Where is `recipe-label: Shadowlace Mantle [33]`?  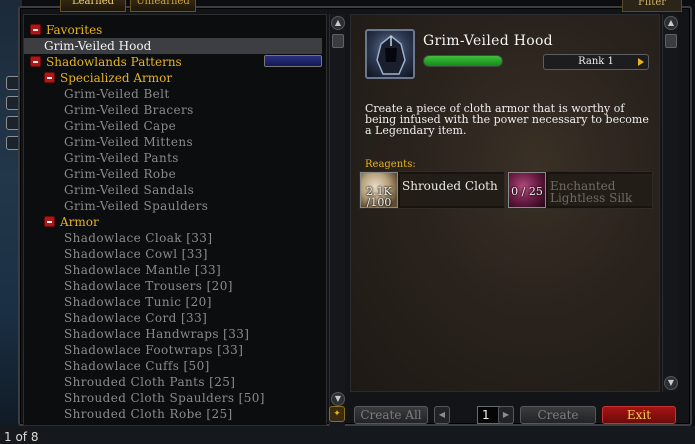 recipe-label: Shadowlace Mantle [33] is located at coordinates (143, 270).